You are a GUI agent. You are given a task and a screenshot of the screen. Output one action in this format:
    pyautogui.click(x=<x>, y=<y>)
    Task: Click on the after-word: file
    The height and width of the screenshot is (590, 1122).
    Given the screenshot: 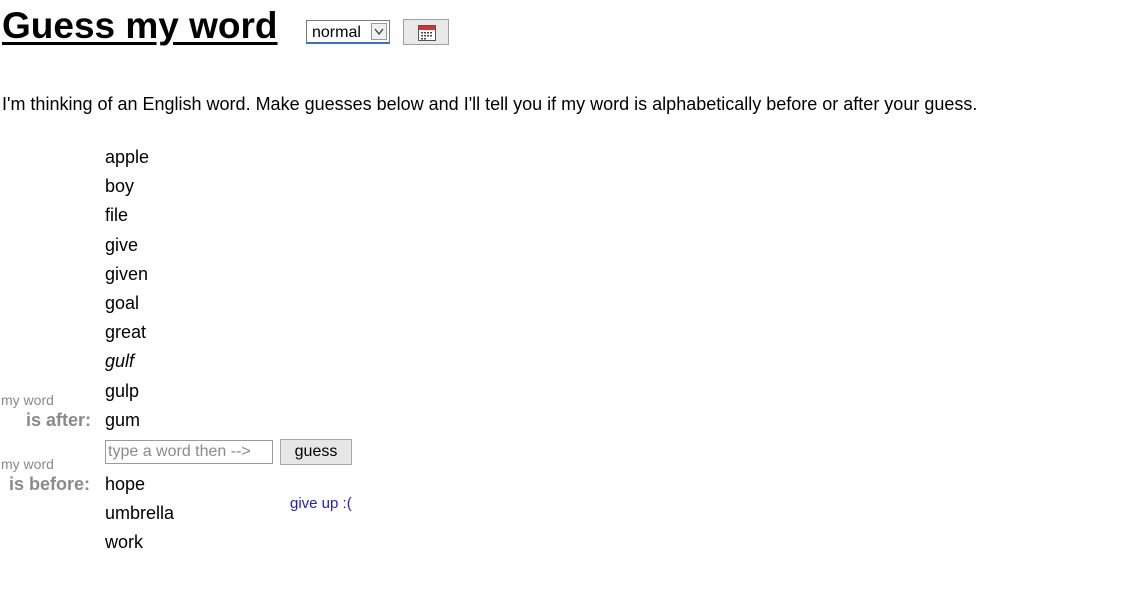 What is the action you would take?
    pyautogui.click(x=117, y=215)
    